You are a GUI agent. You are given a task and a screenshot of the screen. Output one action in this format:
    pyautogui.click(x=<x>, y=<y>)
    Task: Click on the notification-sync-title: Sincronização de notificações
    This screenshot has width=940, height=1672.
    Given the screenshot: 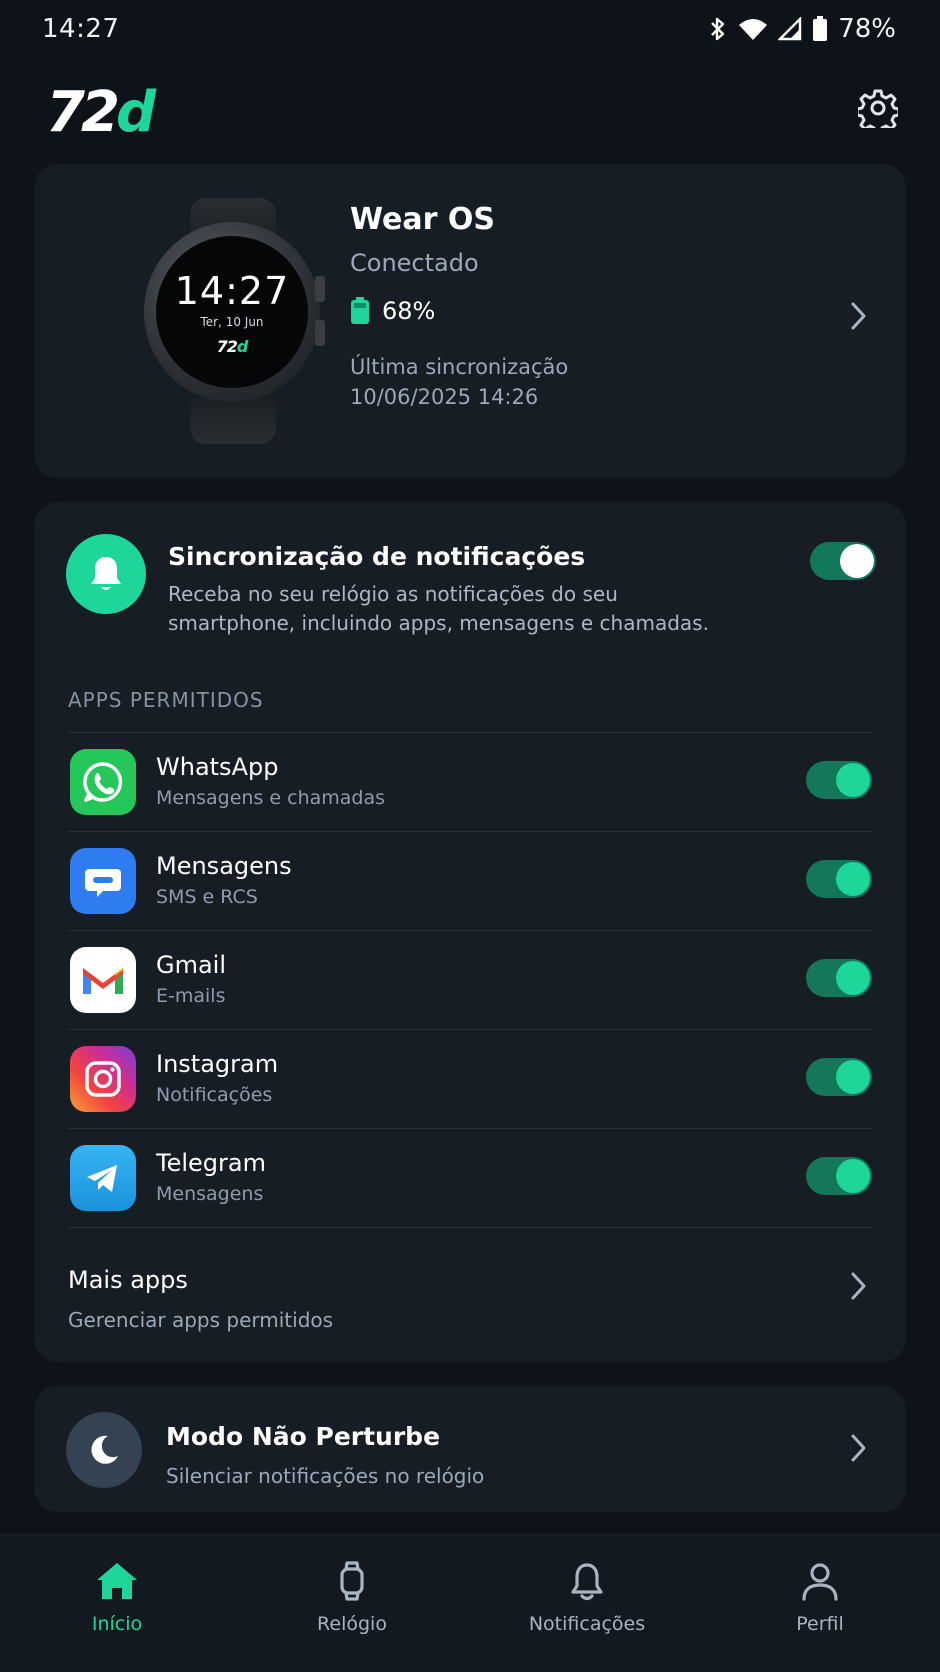 What is the action you would take?
    pyautogui.click(x=377, y=556)
    